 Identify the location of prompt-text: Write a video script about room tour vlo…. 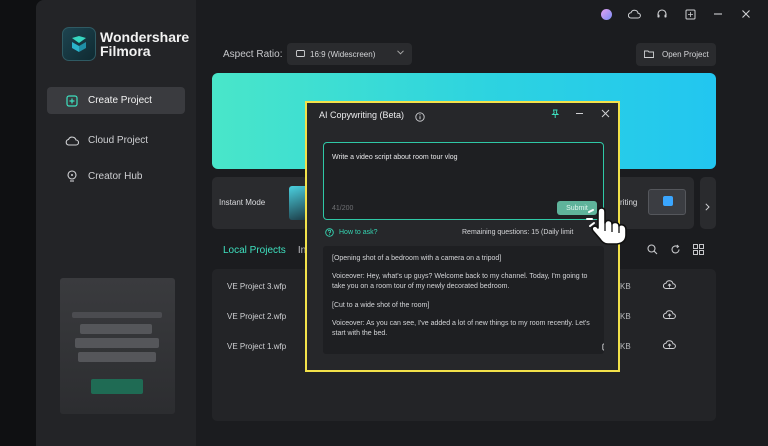
(395, 157).